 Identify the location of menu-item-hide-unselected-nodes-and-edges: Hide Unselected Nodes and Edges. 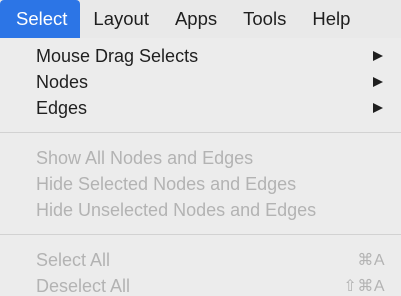
(200, 210).